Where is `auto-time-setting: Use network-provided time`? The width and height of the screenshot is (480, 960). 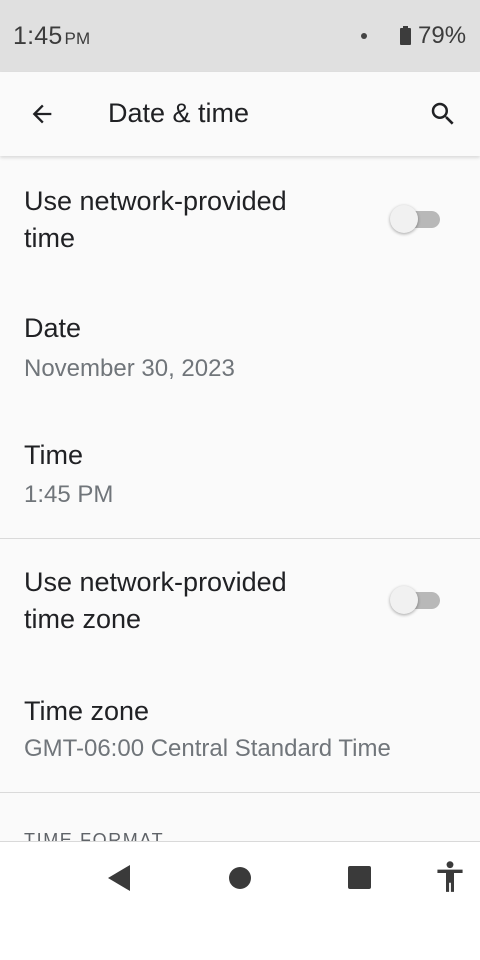 auto-time-setting: Use network-provided time is located at coordinates (240, 220).